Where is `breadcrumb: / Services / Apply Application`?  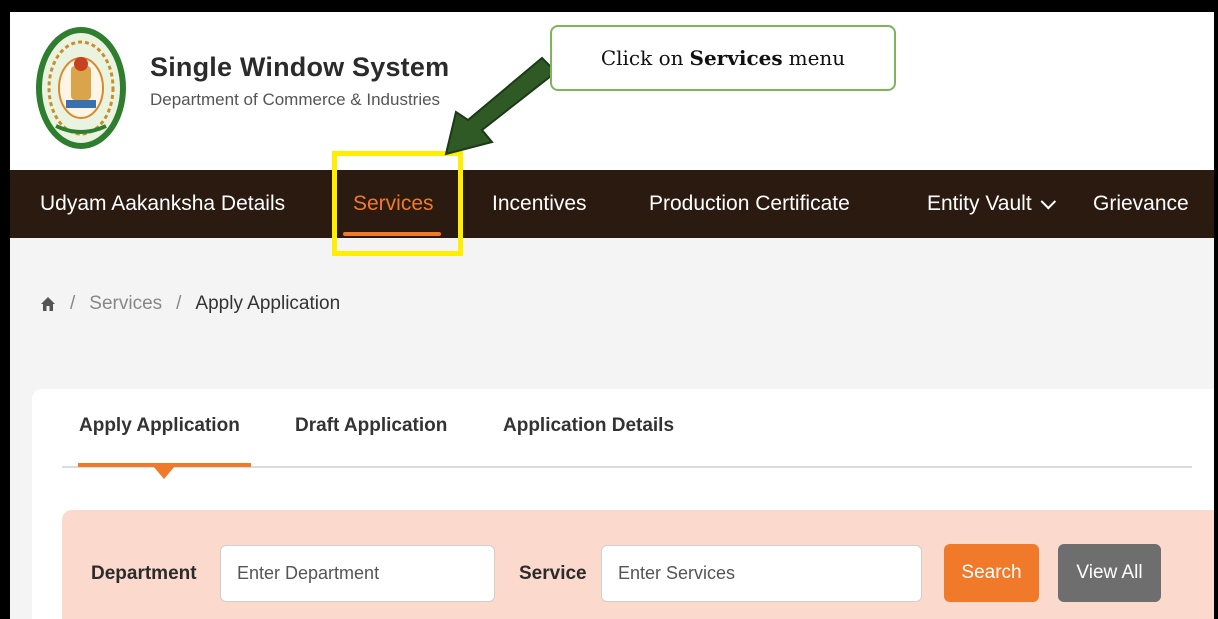 breadcrumb: / Services / Apply Application is located at coordinates (190, 304).